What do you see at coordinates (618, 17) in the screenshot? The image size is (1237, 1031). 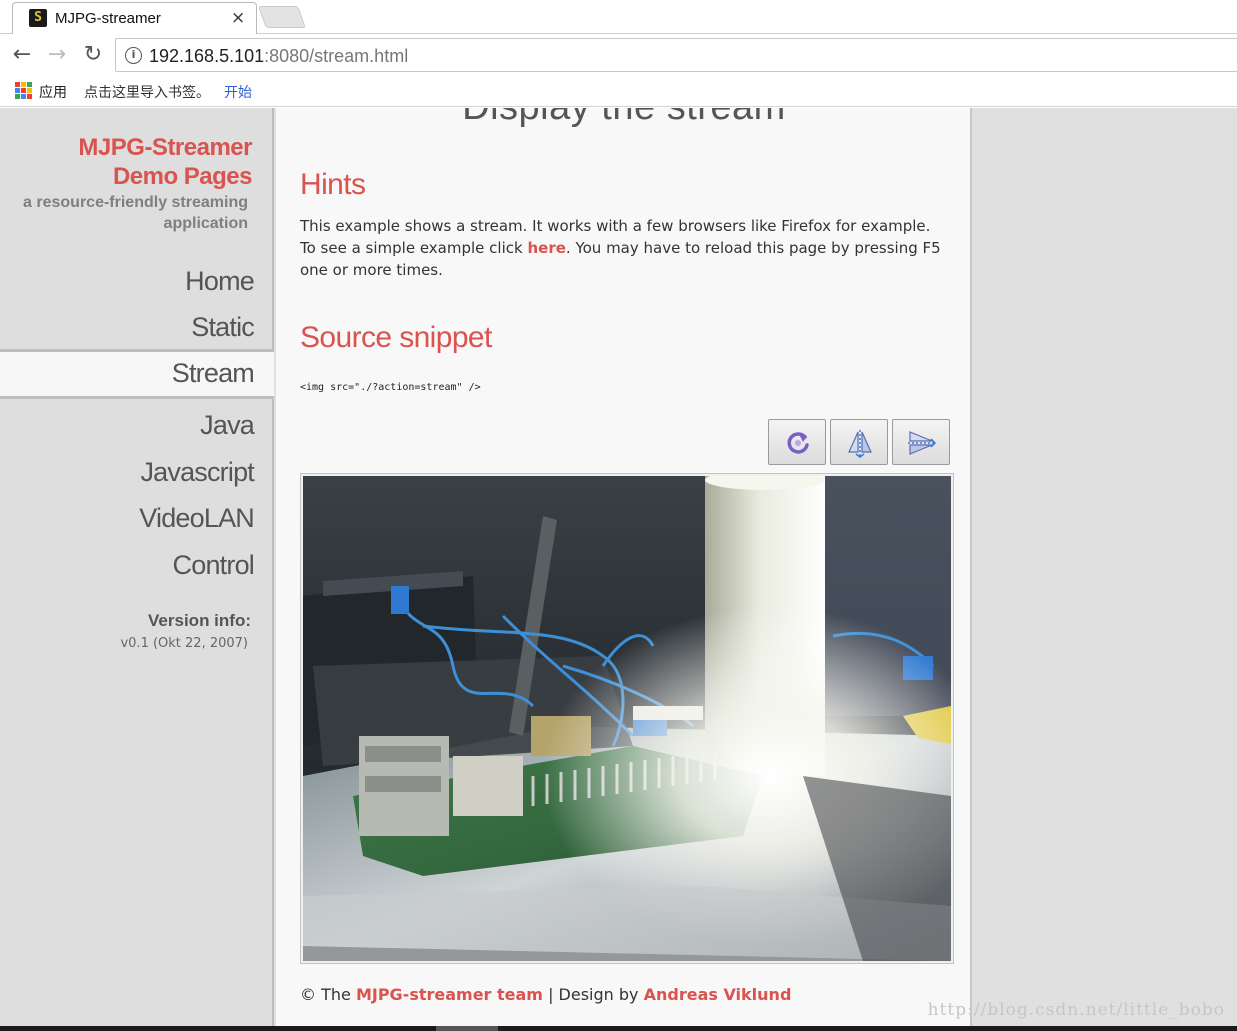 I see `tab-strip: S MJPG-streamer ×` at bounding box center [618, 17].